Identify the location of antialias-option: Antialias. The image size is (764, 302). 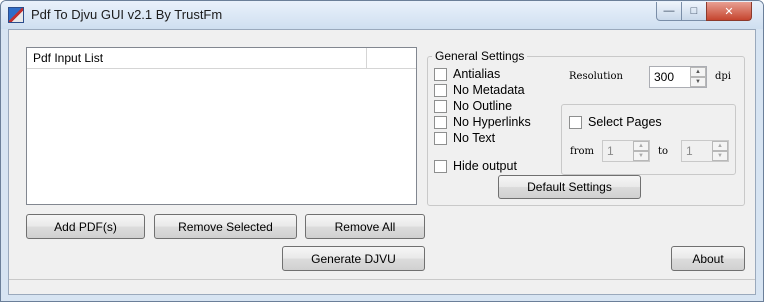
(467, 74).